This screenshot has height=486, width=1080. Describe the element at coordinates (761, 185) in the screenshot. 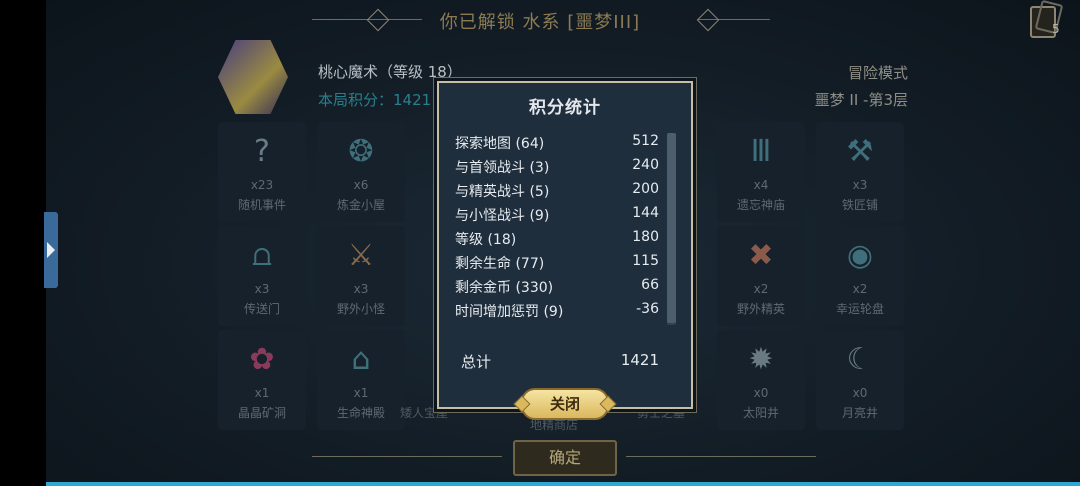

I see `tile-count: x4` at that location.